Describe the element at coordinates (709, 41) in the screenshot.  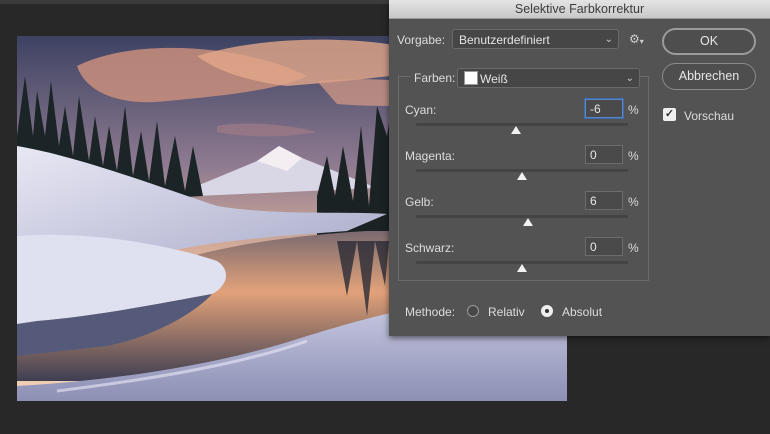
I see `ok-button: OK` at that location.